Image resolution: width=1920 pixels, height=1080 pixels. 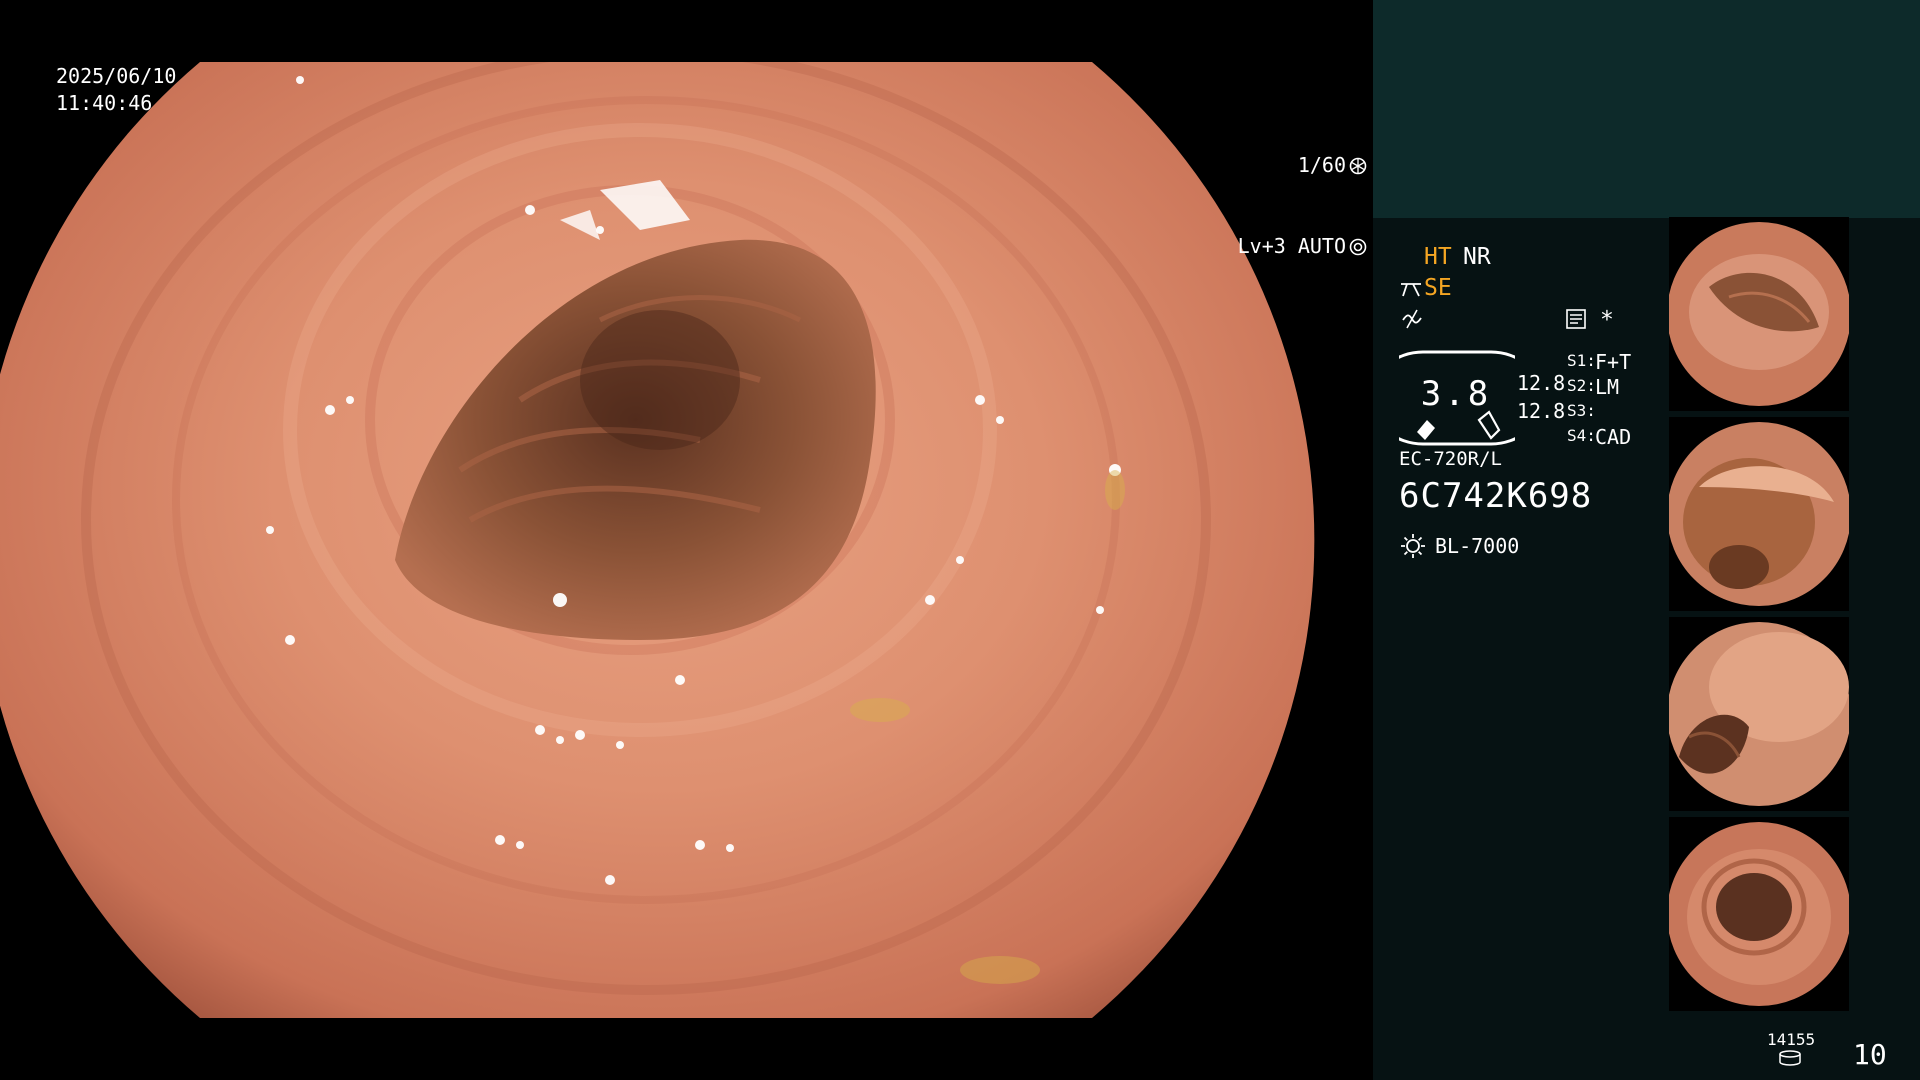 What do you see at coordinates (1541, 411) in the screenshot?
I see `value-b: 12.8` at bounding box center [1541, 411].